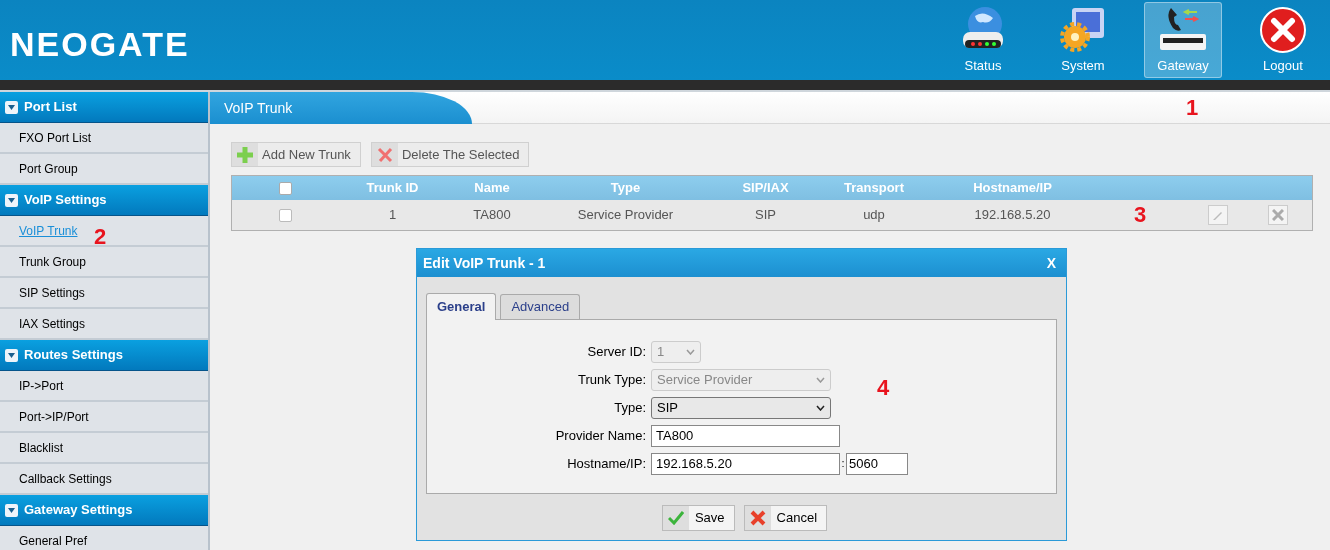  What do you see at coordinates (104, 200) in the screenshot?
I see `sidebar-section-header: VoIP Settings` at bounding box center [104, 200].